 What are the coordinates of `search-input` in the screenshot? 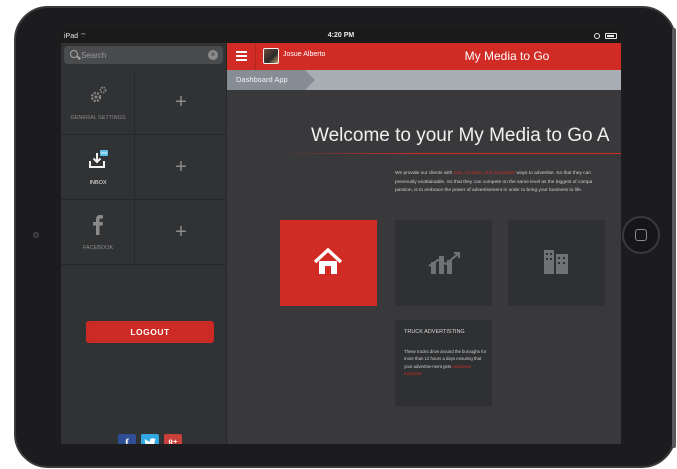 It's located at (141, 55).